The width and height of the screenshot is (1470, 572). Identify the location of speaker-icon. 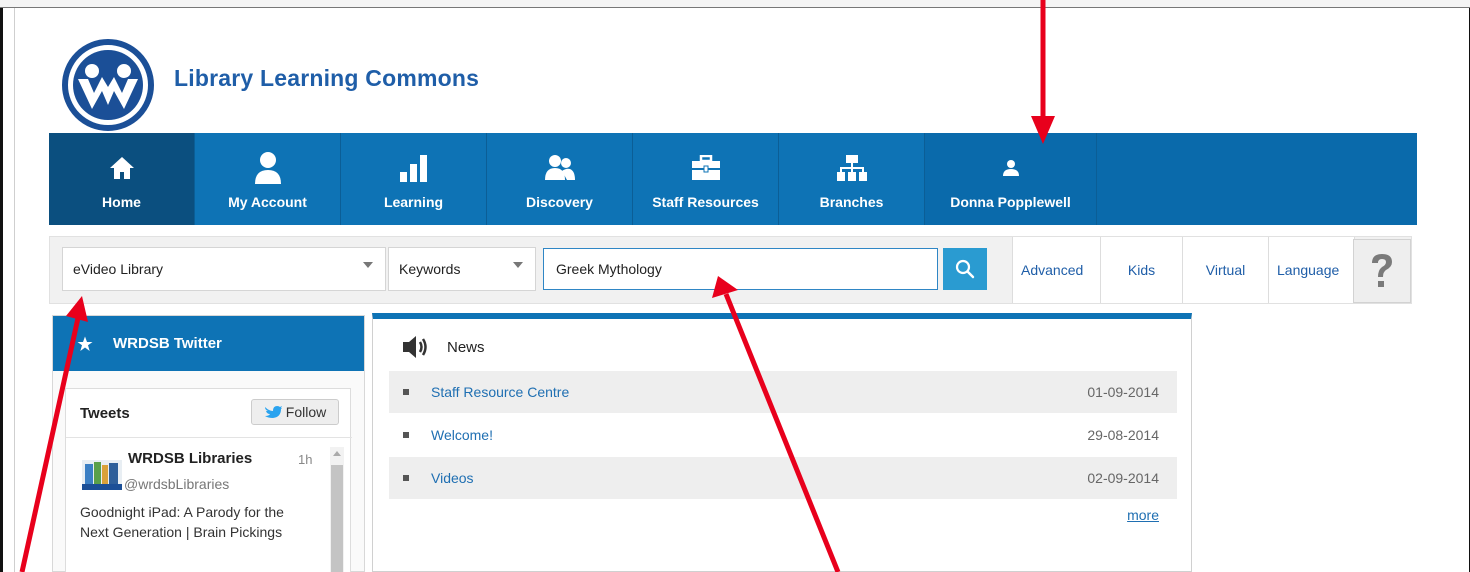
(415, 347).